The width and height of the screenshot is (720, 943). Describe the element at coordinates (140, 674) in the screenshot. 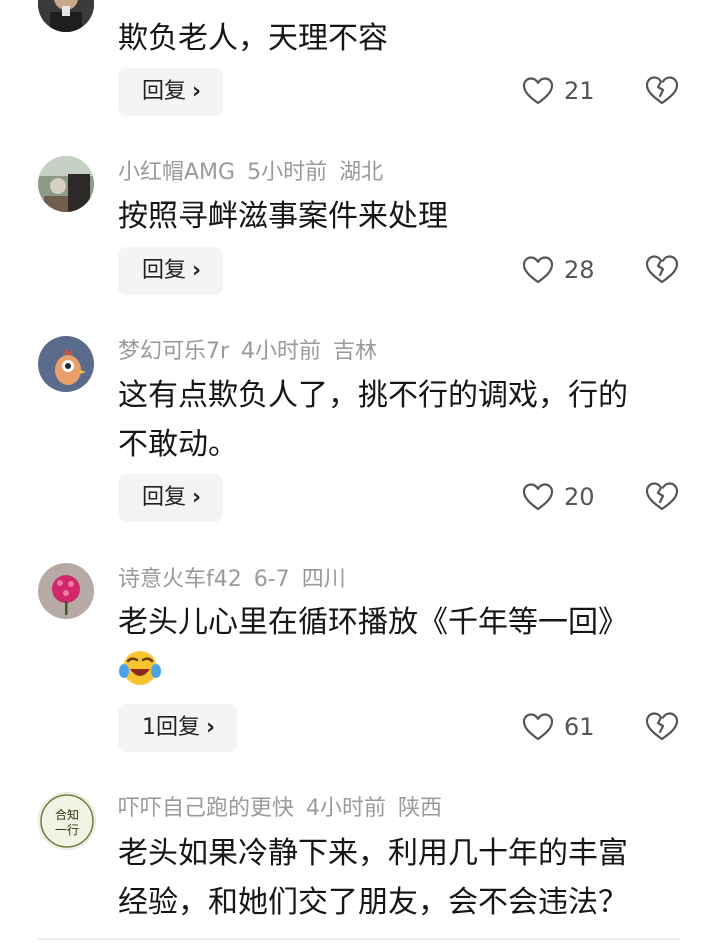

I see `laughing-crying-emoji-icon` at that location.